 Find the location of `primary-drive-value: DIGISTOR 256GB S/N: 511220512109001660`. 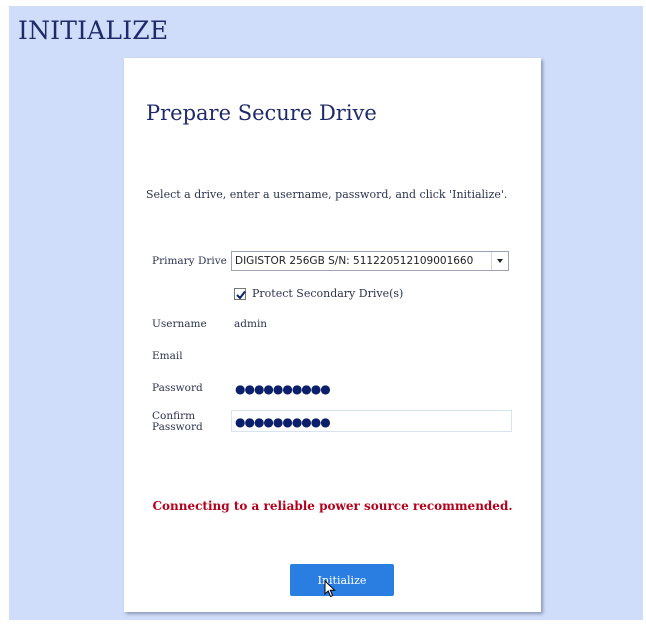

primary-drive-value: DIGISTOR 256GB S/N: 511220512109001660 is located at coordinates (354, 261).